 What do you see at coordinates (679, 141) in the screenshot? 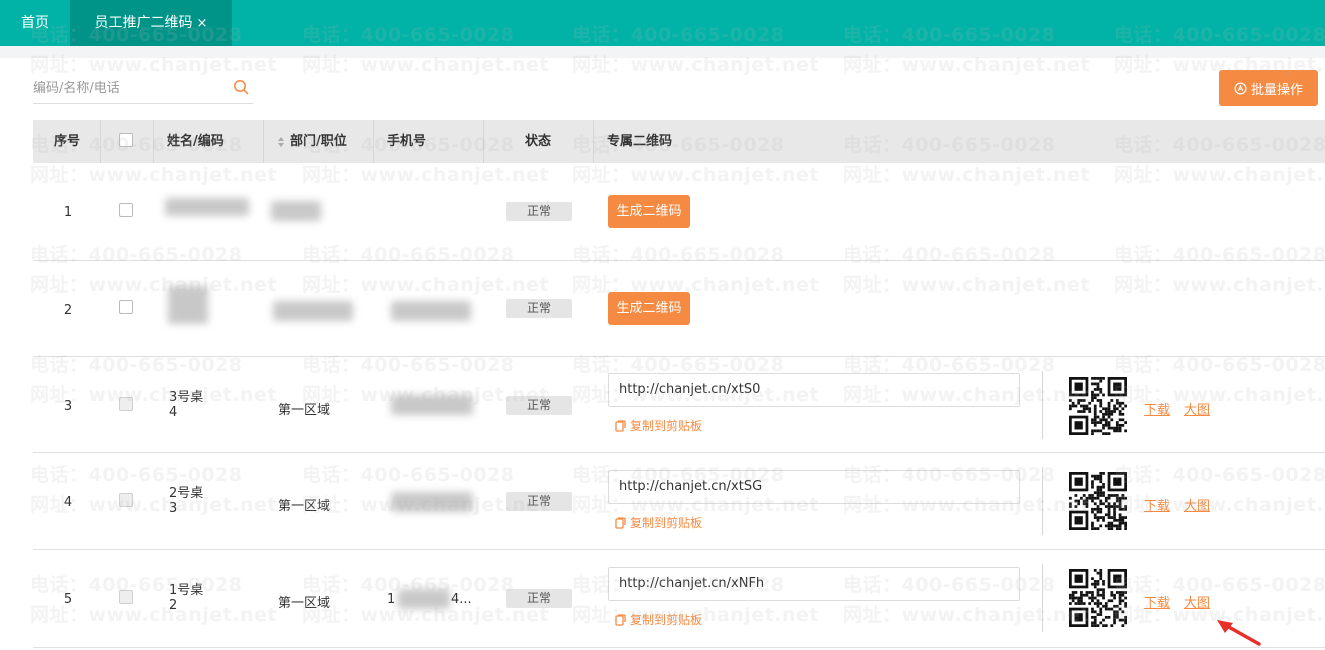
I see `table-header: 序号 姓名/编码 部门/职位 手机号 状态 专属二维码` at bounding box center [679, 141].